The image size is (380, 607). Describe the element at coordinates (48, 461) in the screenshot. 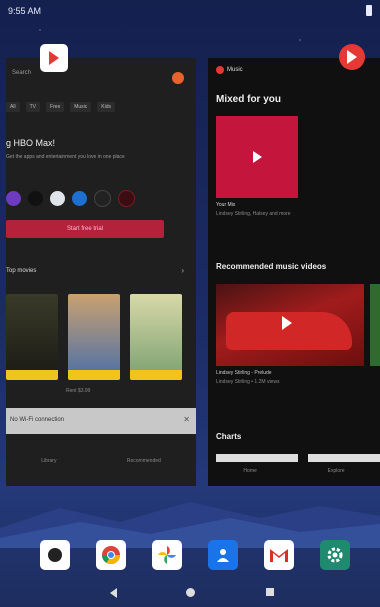

I see `nav-library: Library` at that location.